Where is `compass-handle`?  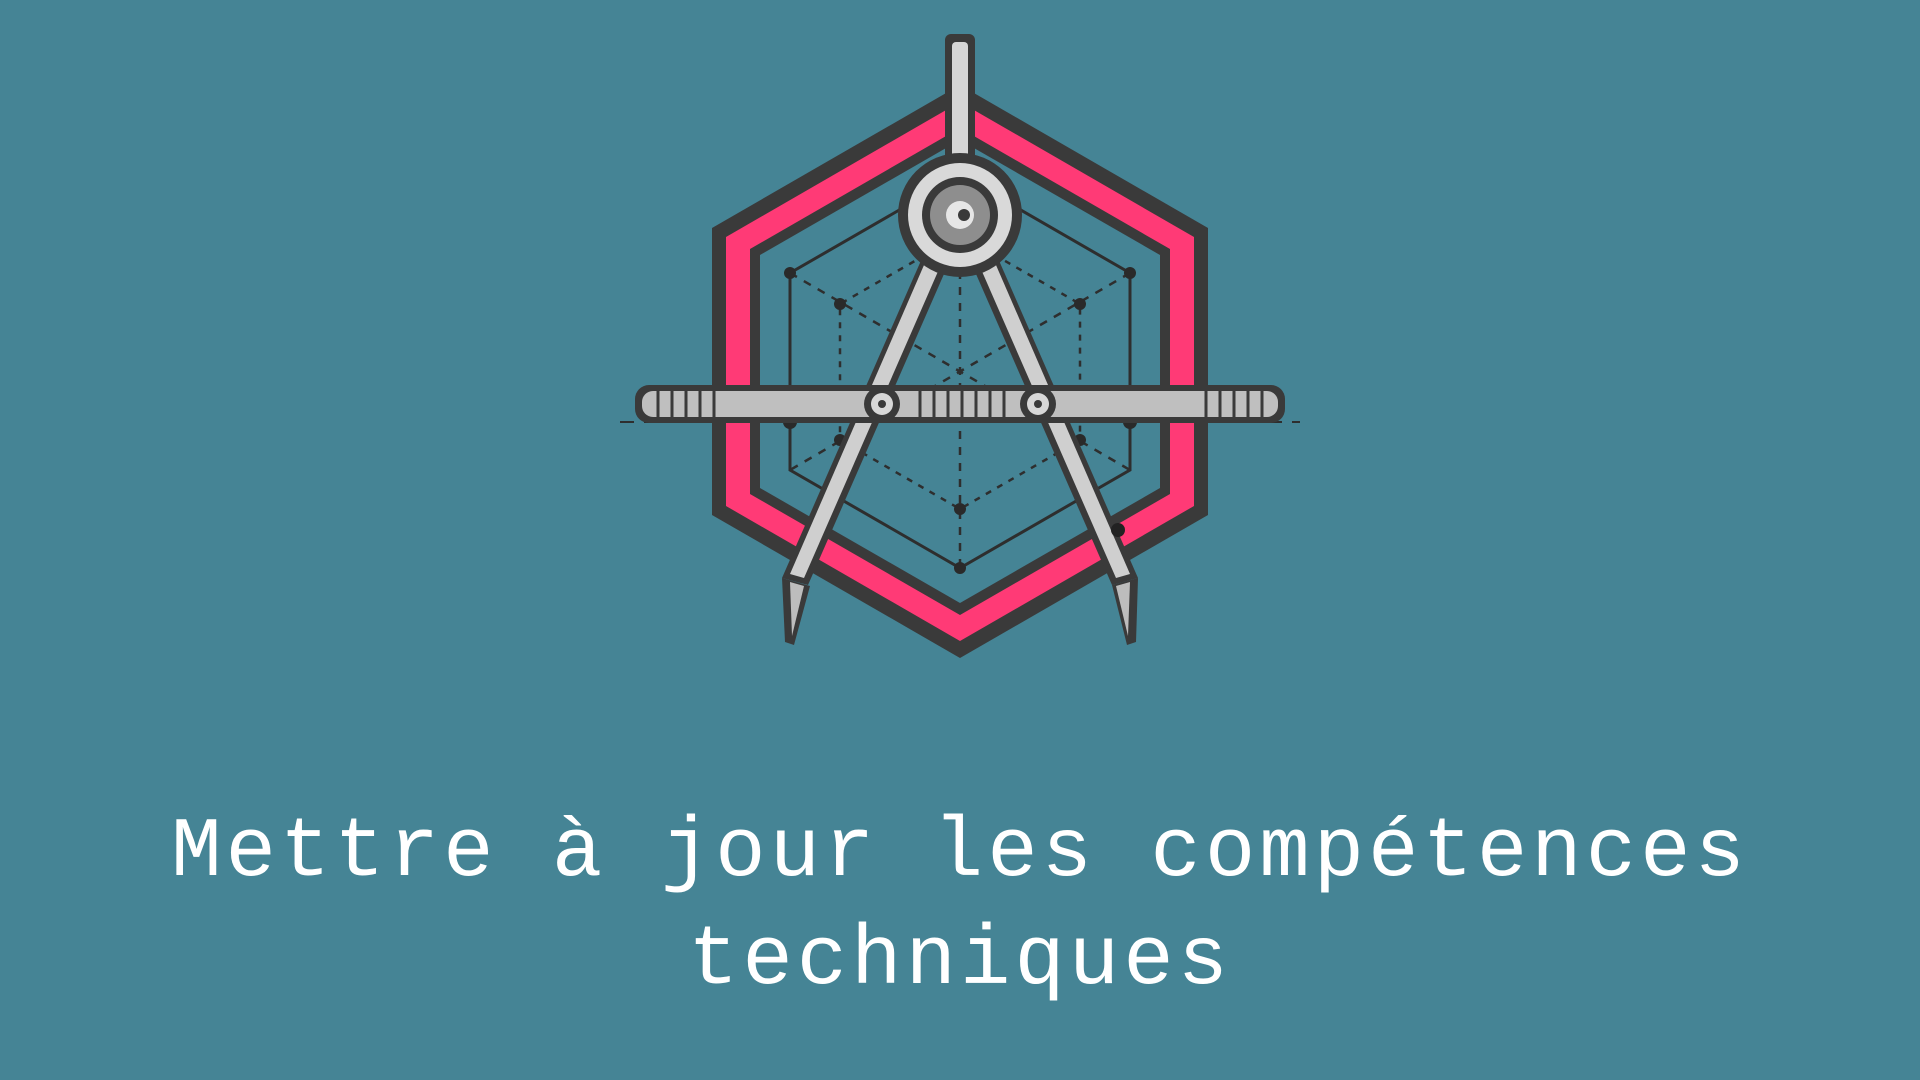
compass-handle is located at coordinates (960, 99).